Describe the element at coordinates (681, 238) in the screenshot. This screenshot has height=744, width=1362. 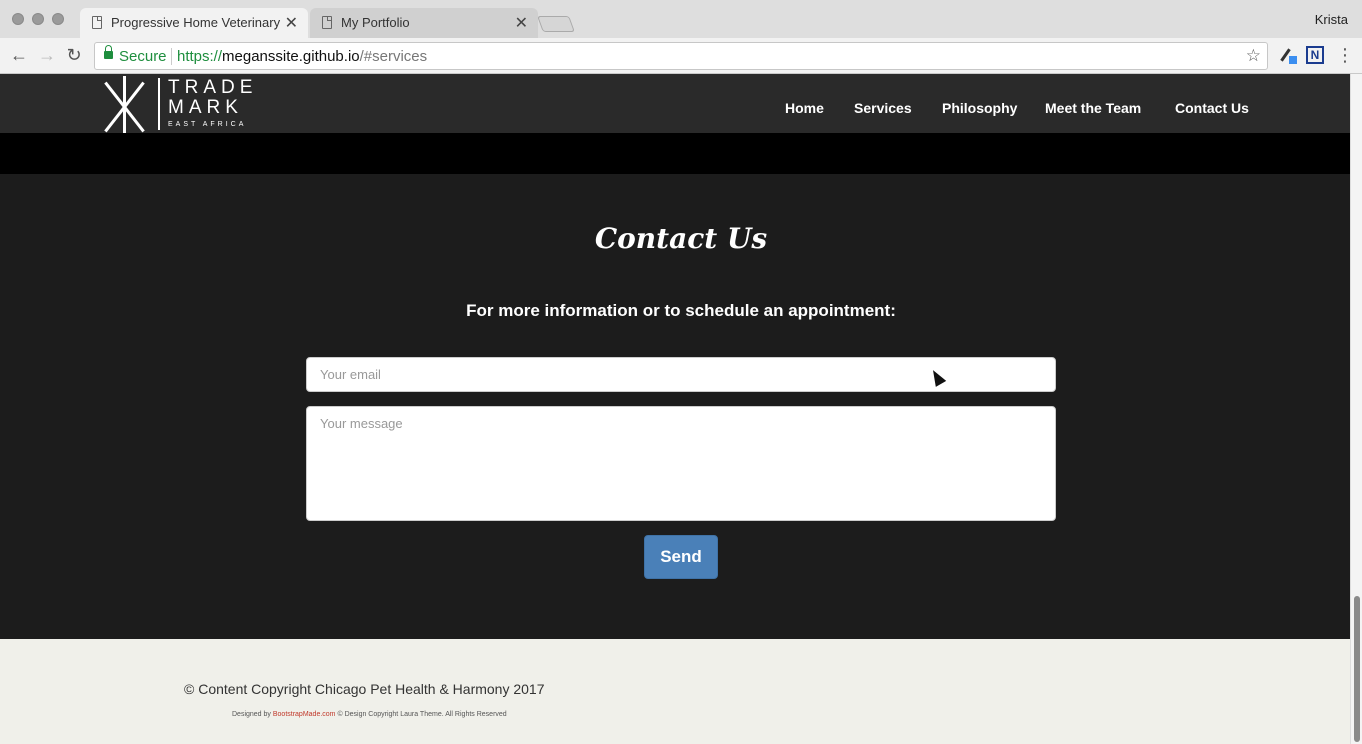
I see `contact-title: Contact Us` at that location.